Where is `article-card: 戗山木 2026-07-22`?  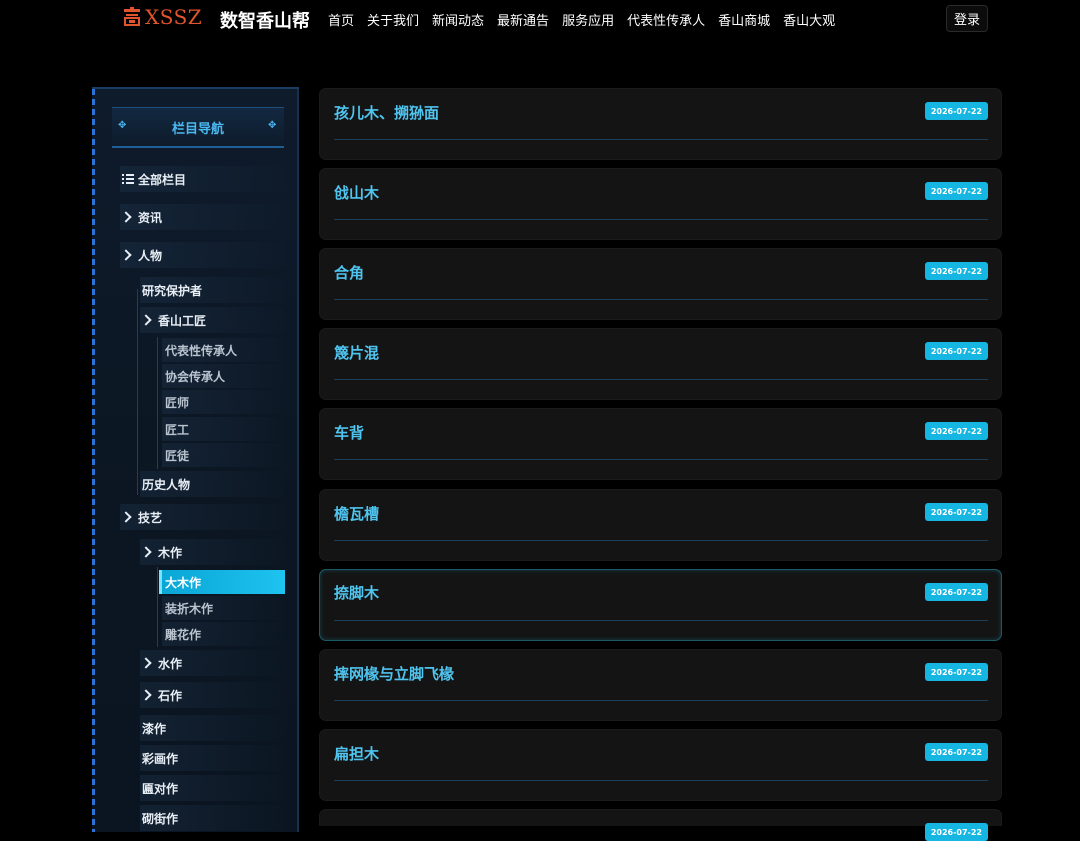 article-card: 戗山木 2026-07-22 is located at coordinates (660, 204).